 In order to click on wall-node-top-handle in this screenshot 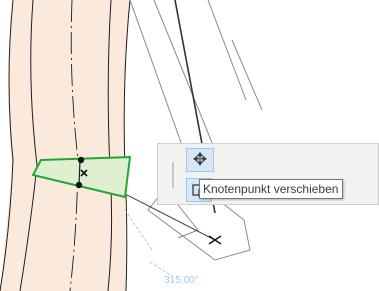, I will do `click(81, 160)`.